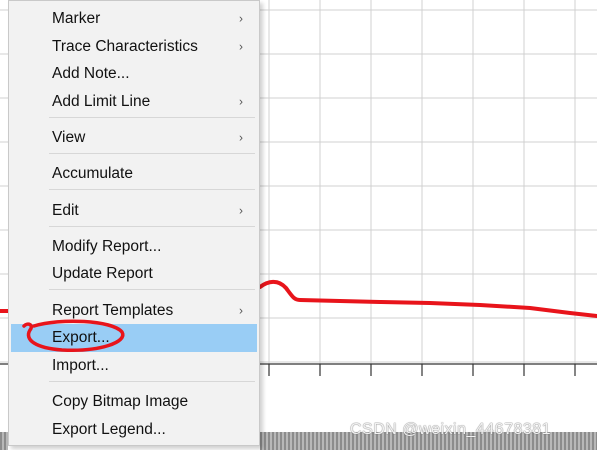 This screenshot has width=597, height=450. I want to click on menu-item-update-report: Update Report, so click(134, 274).